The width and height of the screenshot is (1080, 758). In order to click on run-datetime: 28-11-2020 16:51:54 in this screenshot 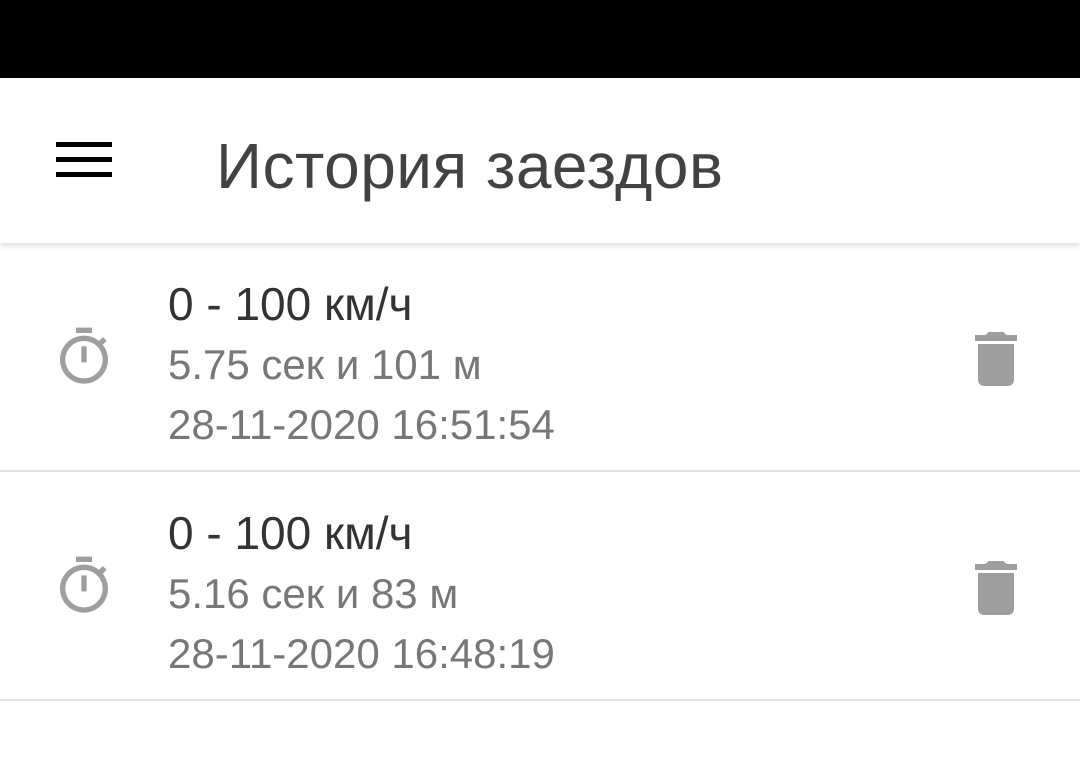, I will do `click(361, 424)`.